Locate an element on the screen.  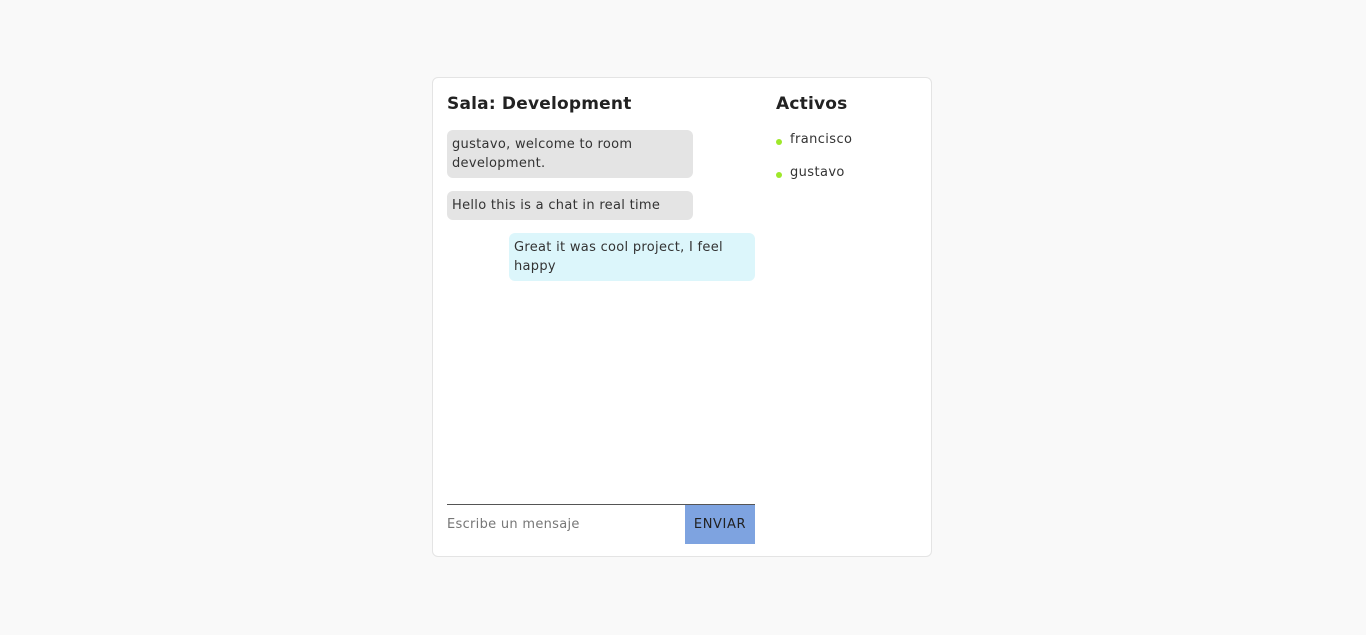
message-composer: ENVIAR is located at coordinates (601, 524).